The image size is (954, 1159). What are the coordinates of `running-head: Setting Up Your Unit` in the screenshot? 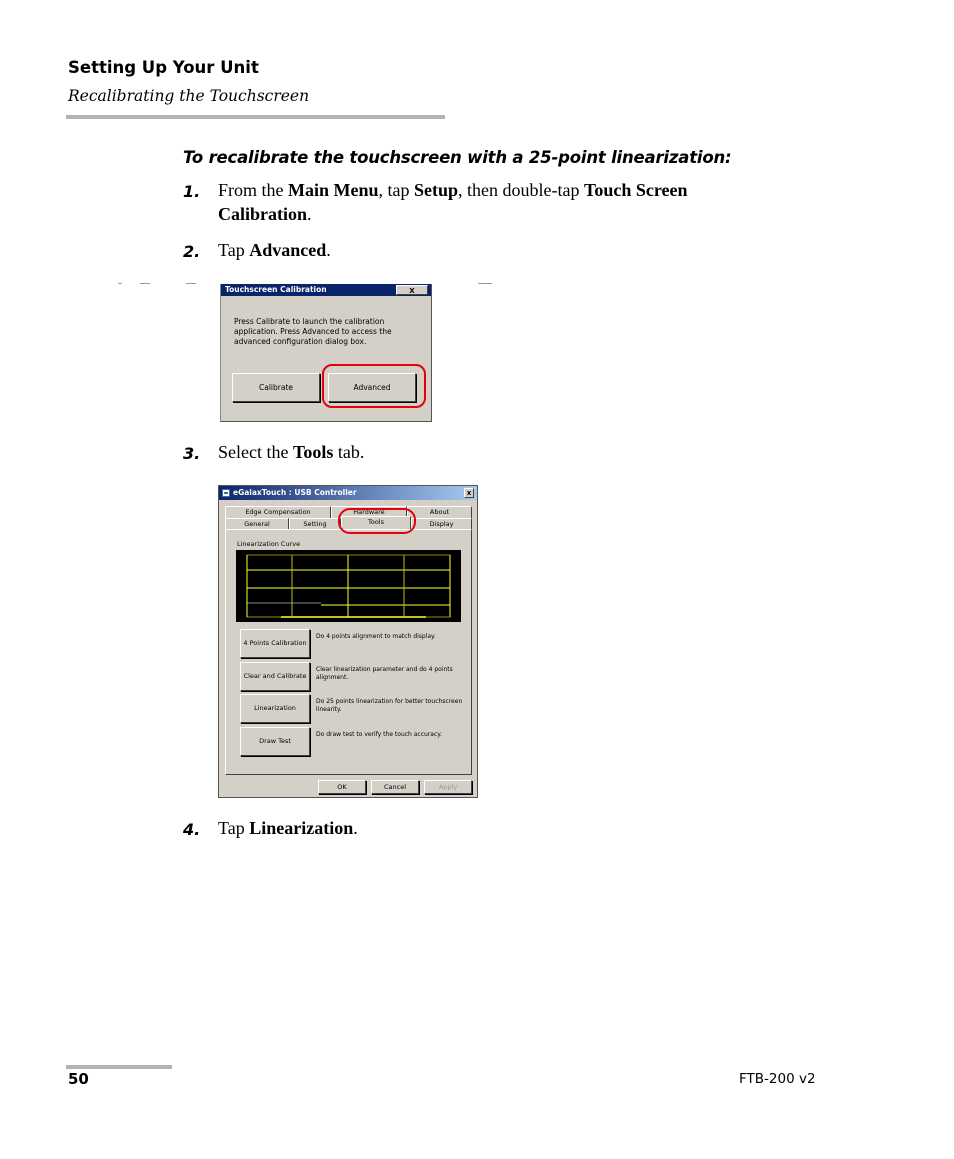 It's located at (163, 67).